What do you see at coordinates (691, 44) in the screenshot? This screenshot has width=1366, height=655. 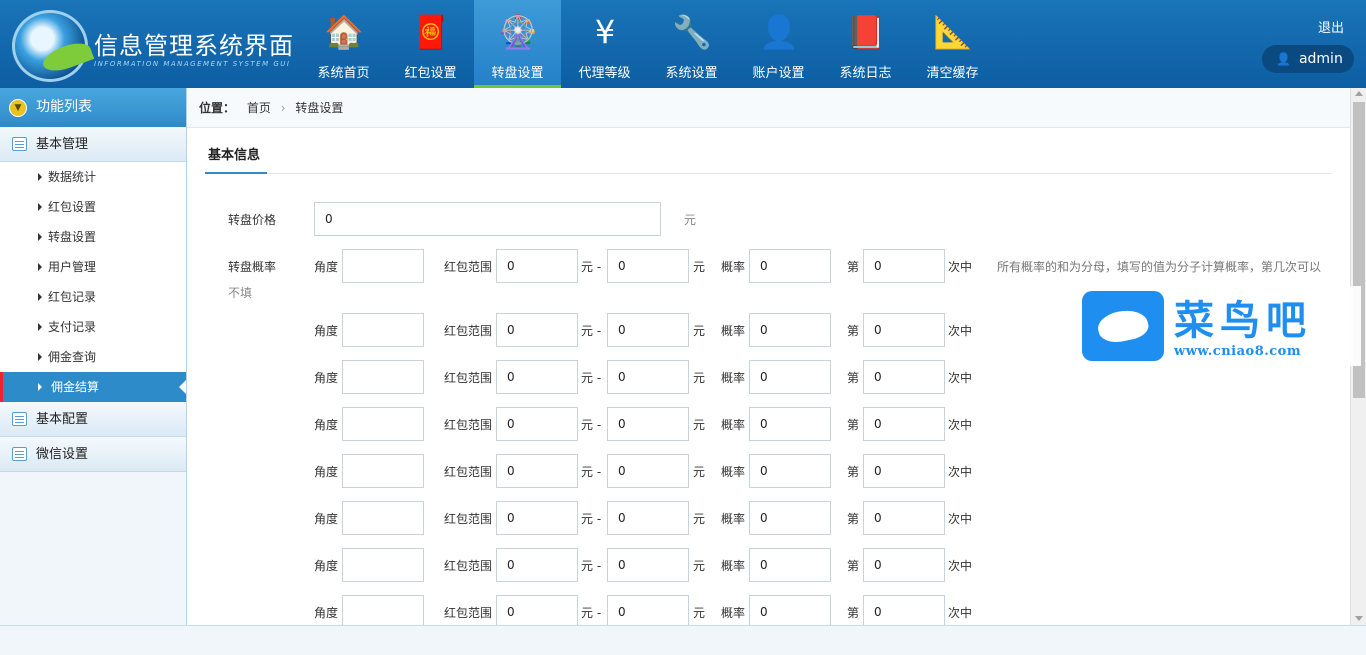 I see `nav-item-4: 🔧 系统设置` at bounding box center [691, 44].